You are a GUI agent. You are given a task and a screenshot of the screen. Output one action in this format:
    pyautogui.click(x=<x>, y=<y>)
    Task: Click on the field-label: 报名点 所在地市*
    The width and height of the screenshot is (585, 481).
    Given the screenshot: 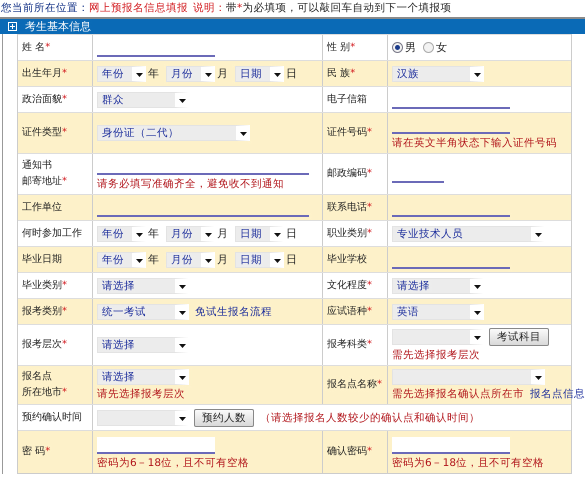 What is the action you would take?
    pyautogui.click(x=44, y=385)
    